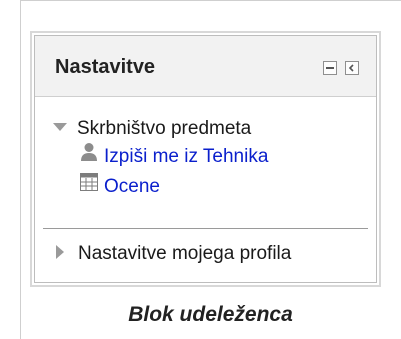  I want to click on unenrol-link: Izpiši me iz Tehnika, so click(186, 156).